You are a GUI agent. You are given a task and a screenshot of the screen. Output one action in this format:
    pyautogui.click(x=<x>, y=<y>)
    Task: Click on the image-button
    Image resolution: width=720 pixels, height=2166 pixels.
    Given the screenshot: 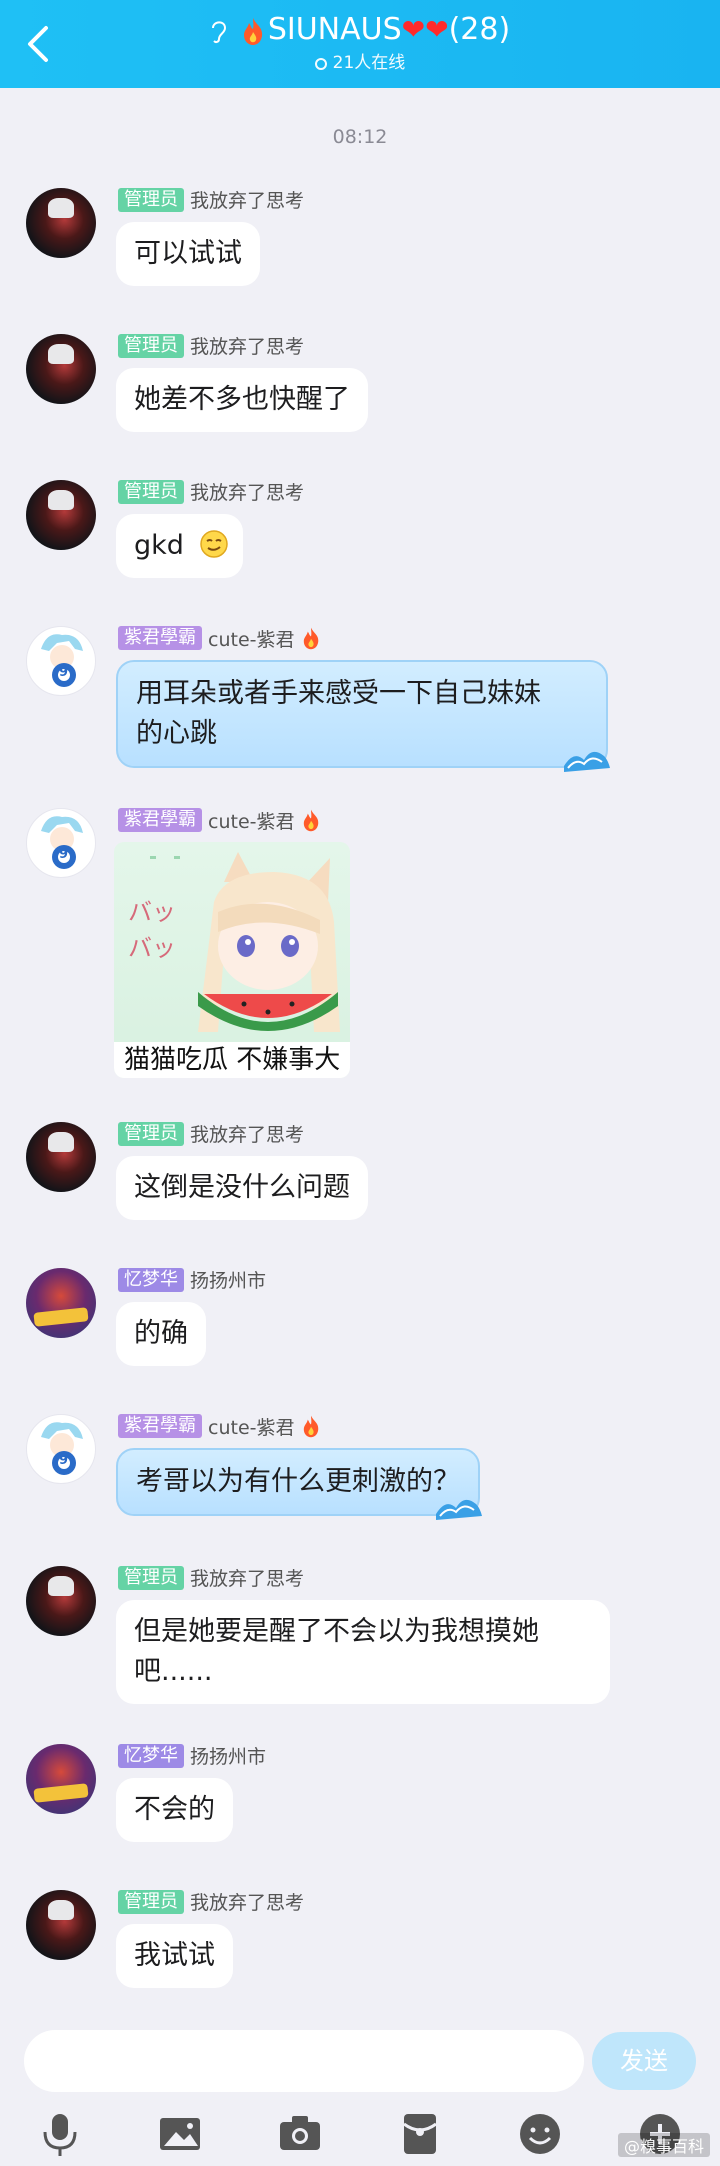 What is the action you would take?
    pyautogui.click(x=180, y=2134)
    